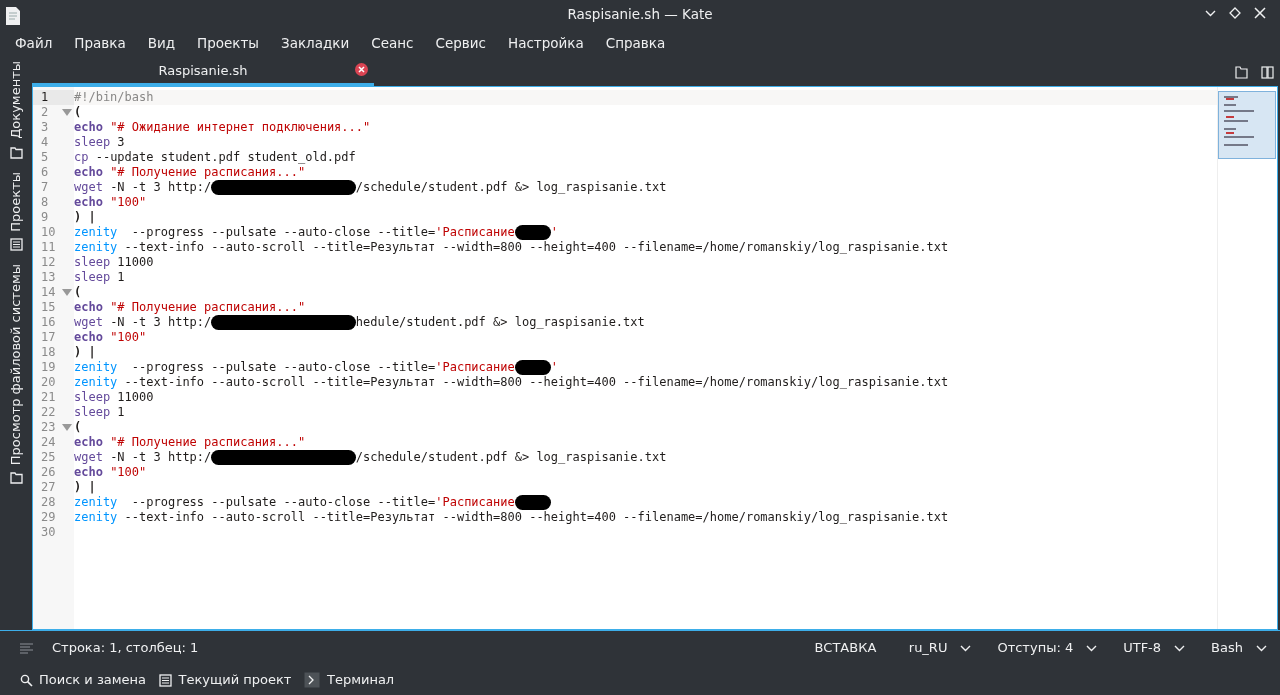  What do you see at coordinates (45, 97) in the screenshot?
I see `line-number: 1` at bounding box center [45, 97].